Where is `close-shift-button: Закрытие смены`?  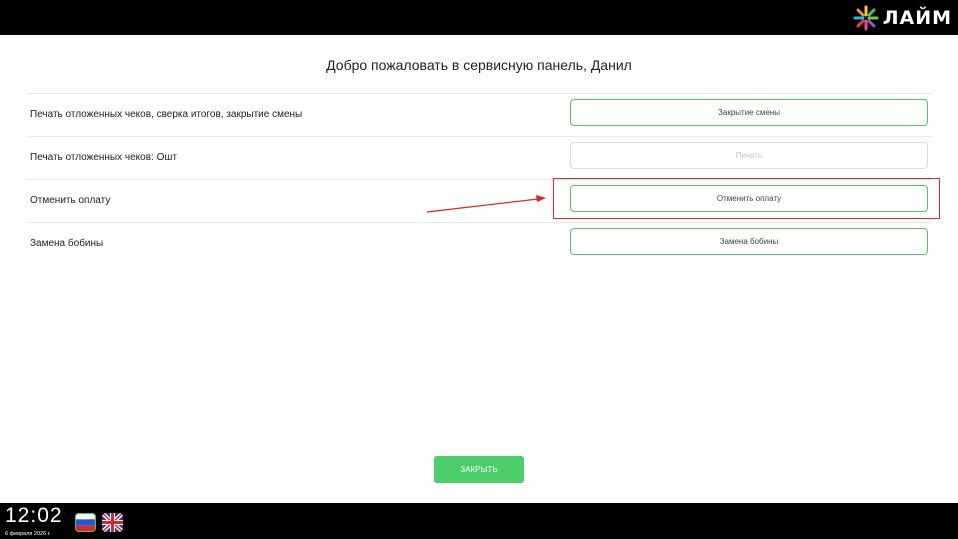 close-shift-button: Закрытие смены is located at coordinates (749, 112).